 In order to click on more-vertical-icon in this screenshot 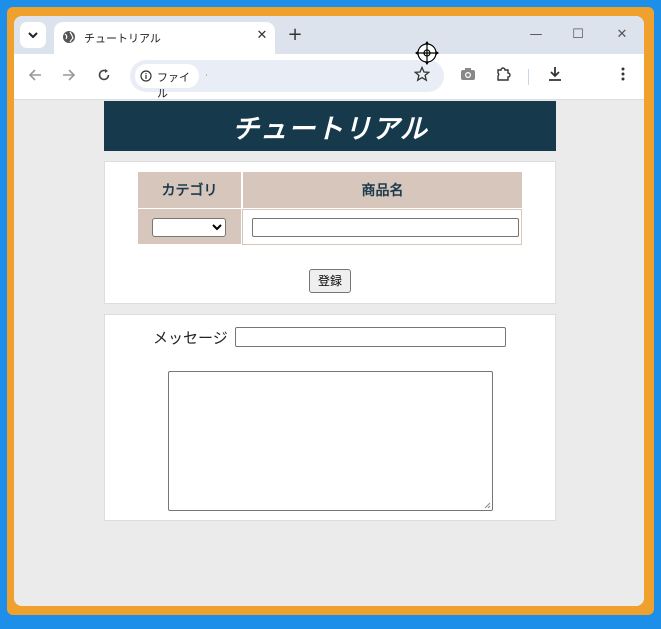, I will do `click(623, 74)`.